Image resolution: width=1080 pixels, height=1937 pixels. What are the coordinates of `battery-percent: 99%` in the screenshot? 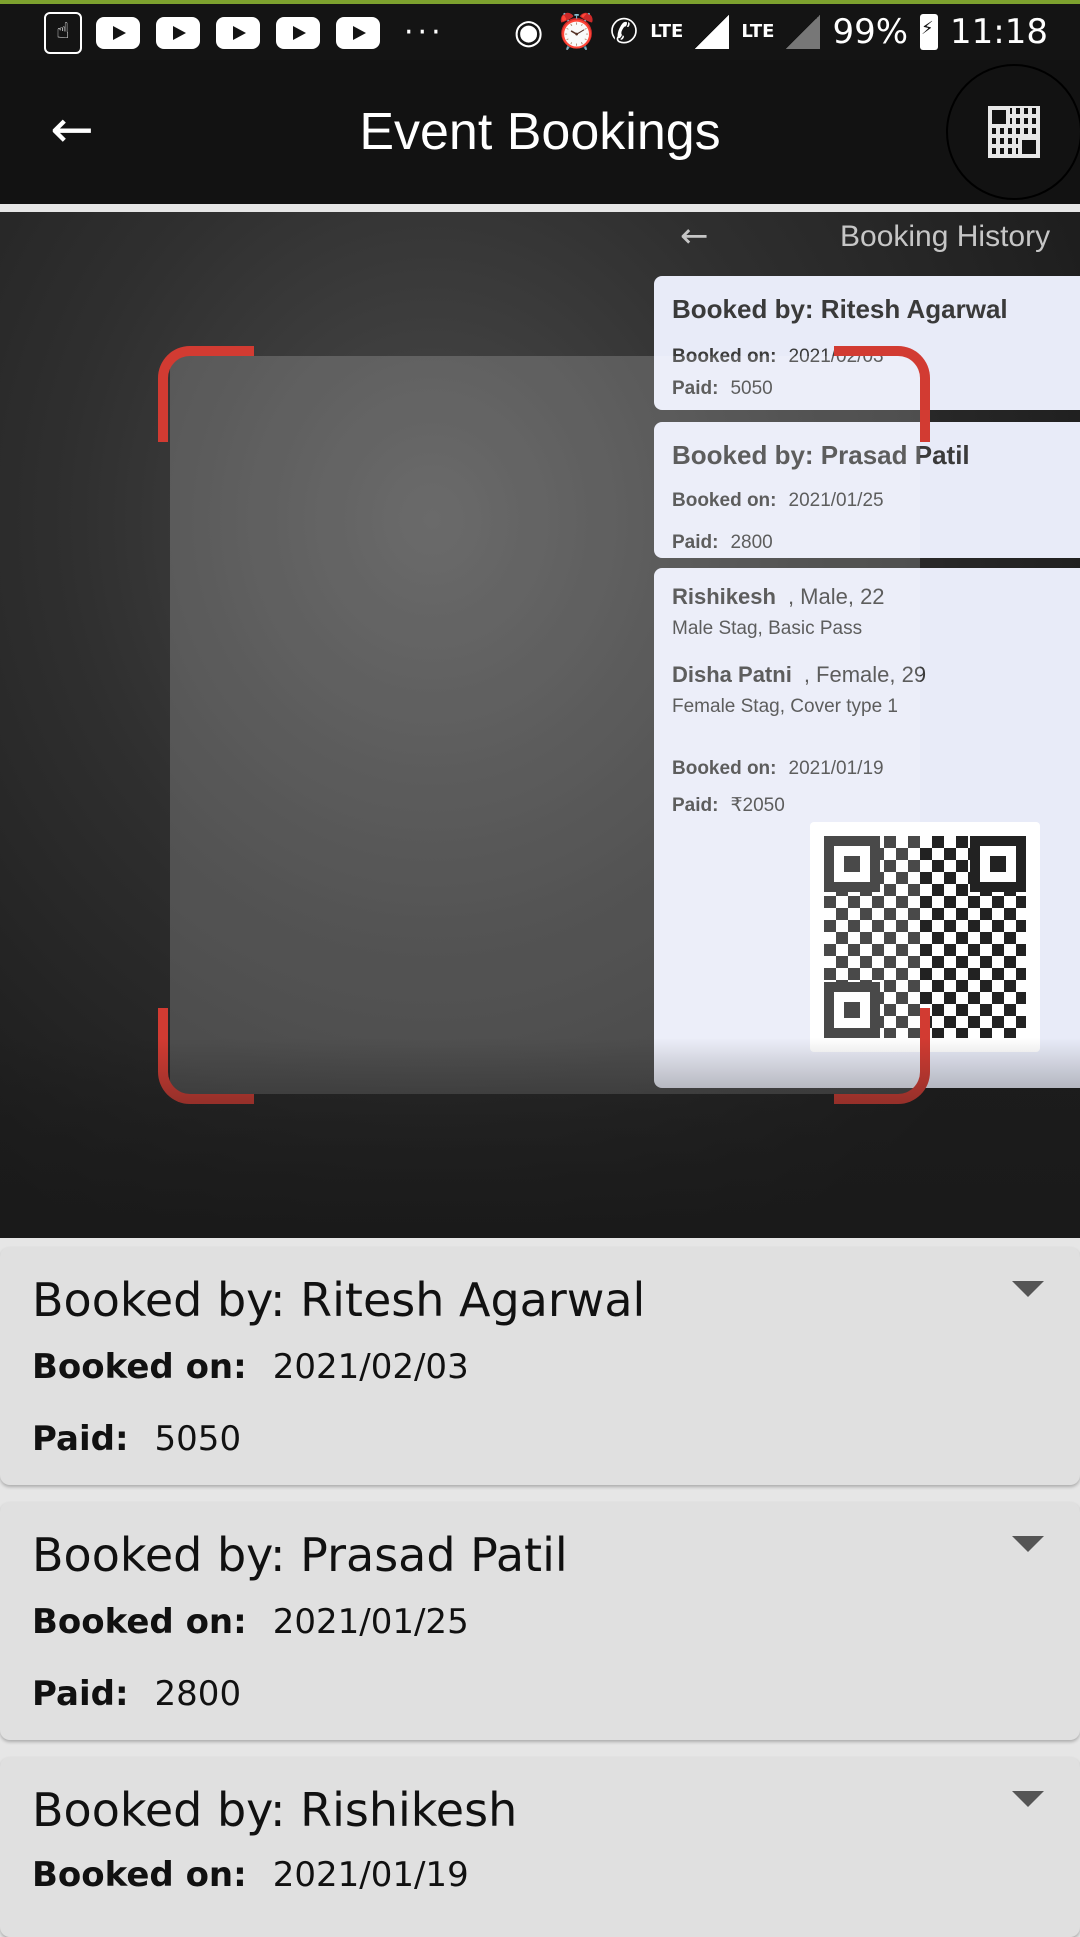 It's located at (870, 32).